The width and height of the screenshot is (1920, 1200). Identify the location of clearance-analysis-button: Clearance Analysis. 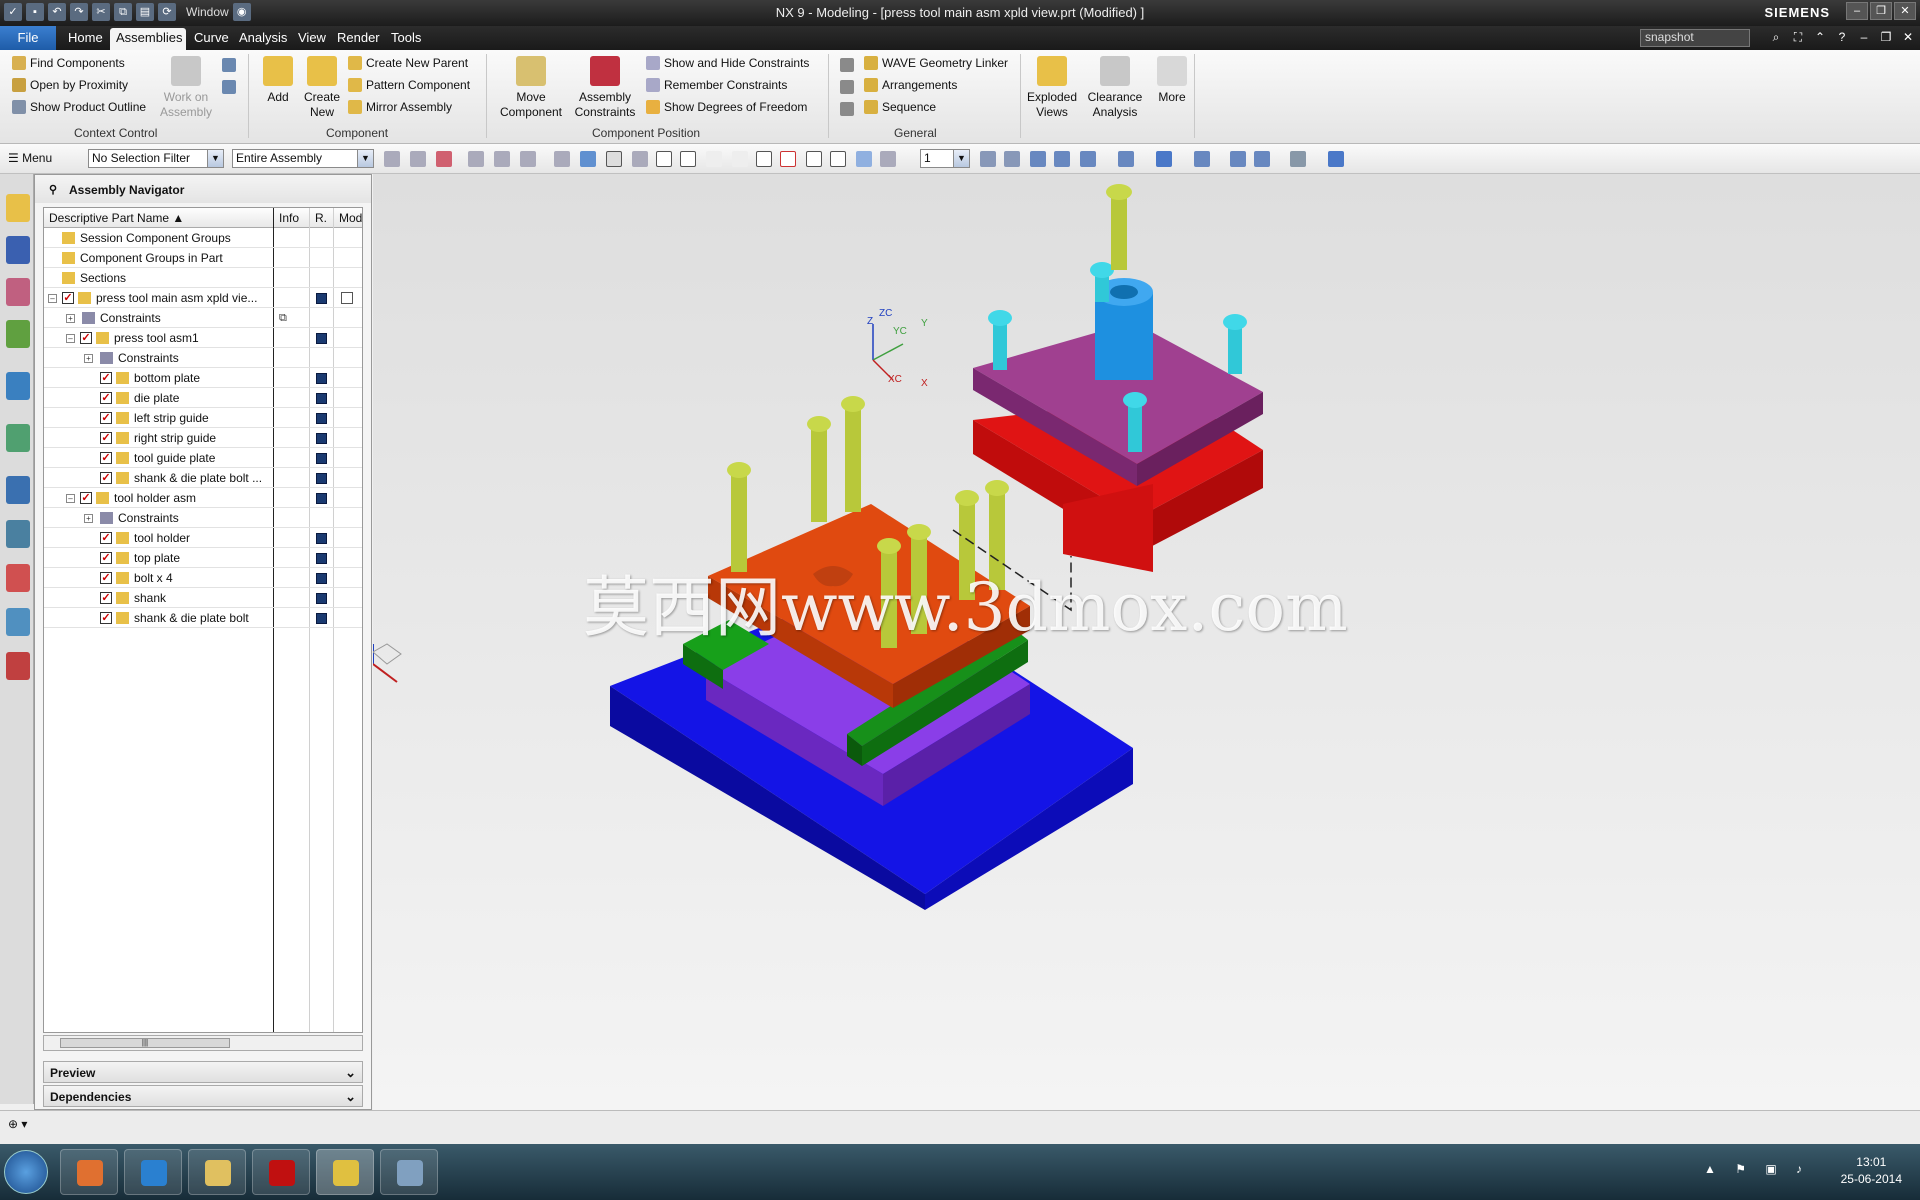
(1115, 88).